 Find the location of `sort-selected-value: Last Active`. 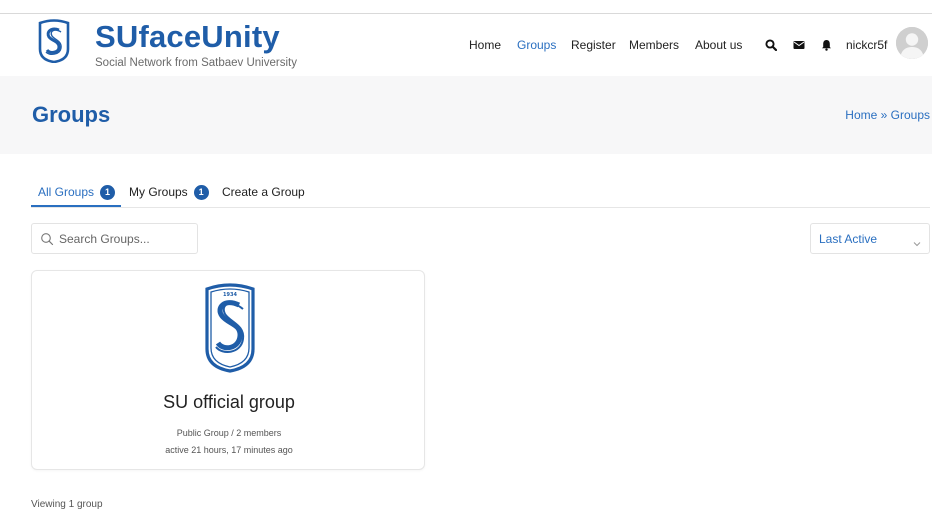

sort-selected-value: Last Active is located at coordinates (848, 239).